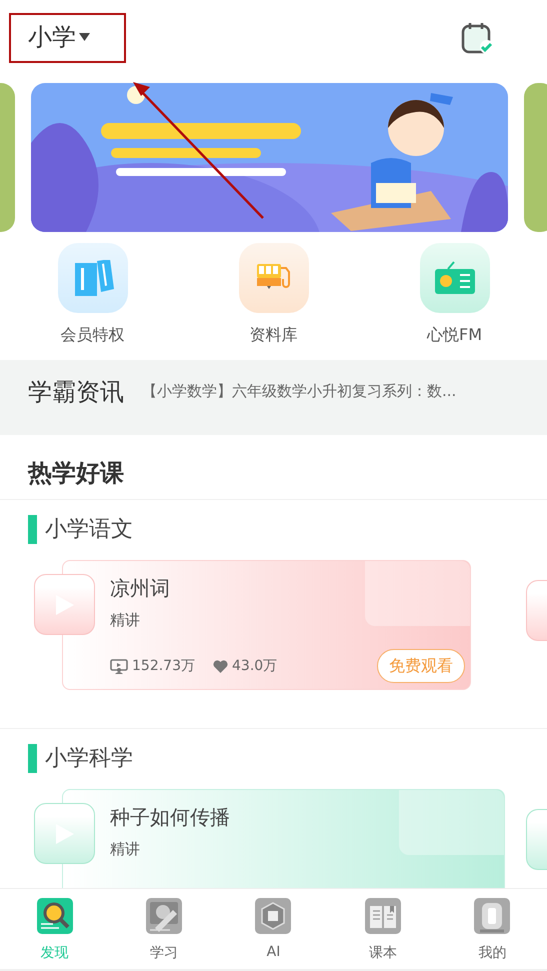  I want to click on nav-tab: AI, so click(273, 929).